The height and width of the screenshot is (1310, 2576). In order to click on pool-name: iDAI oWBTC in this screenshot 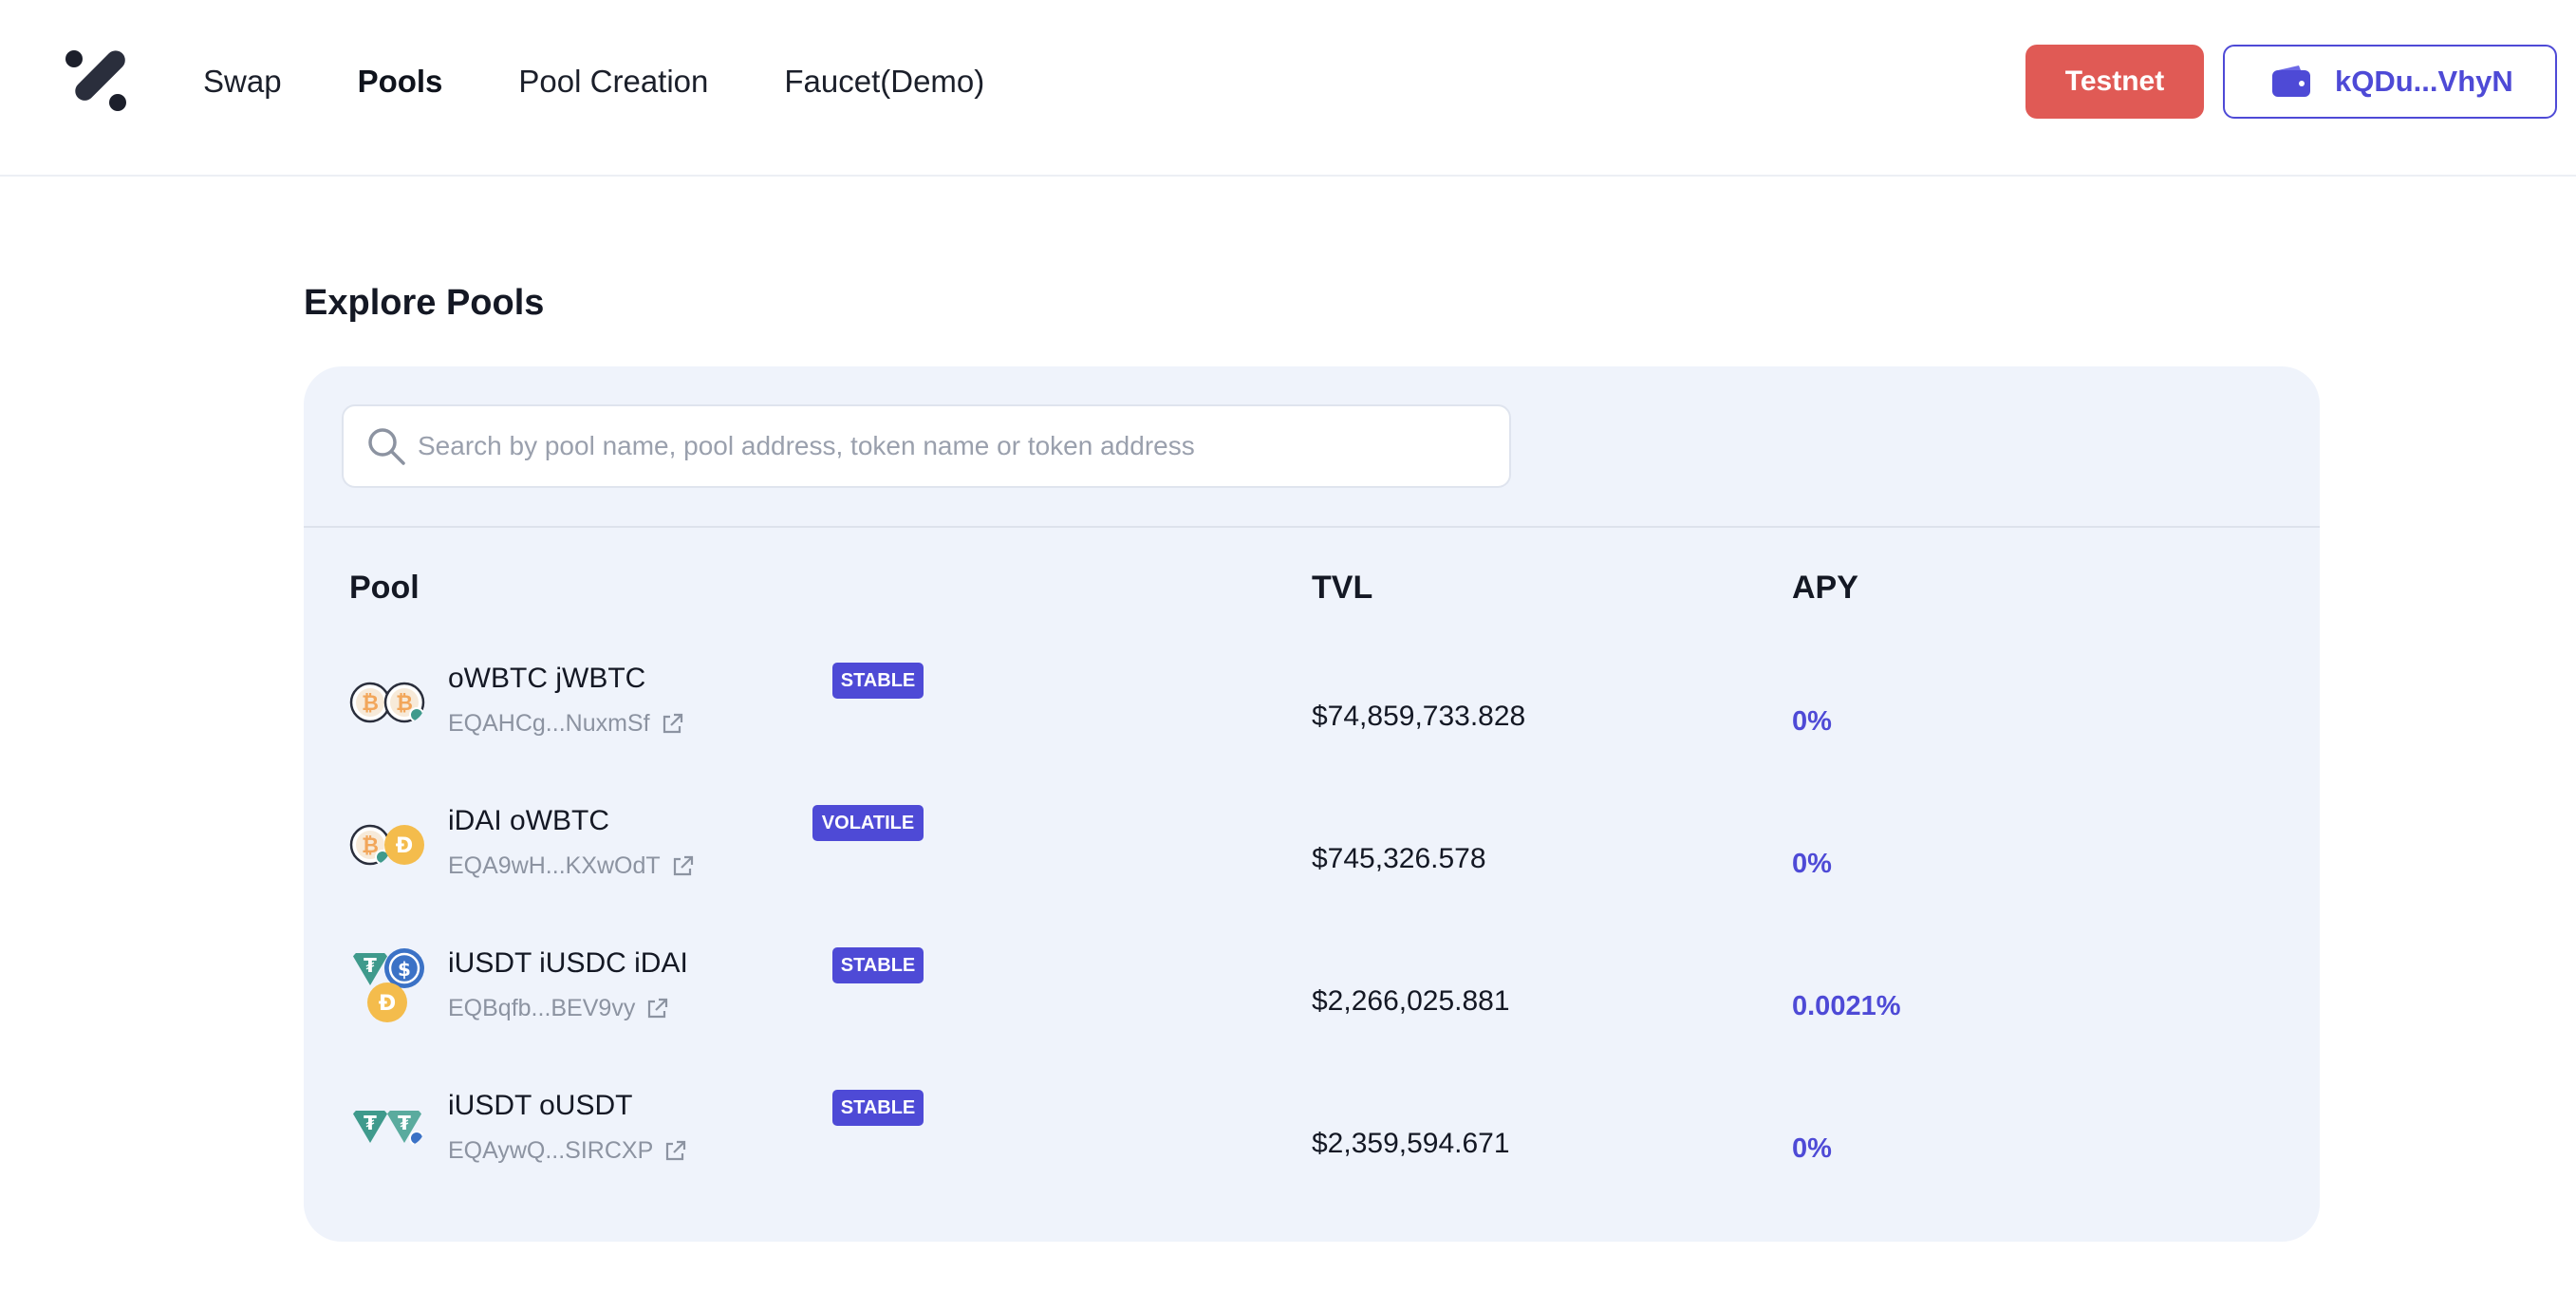, I will do `click(529, 820)`.